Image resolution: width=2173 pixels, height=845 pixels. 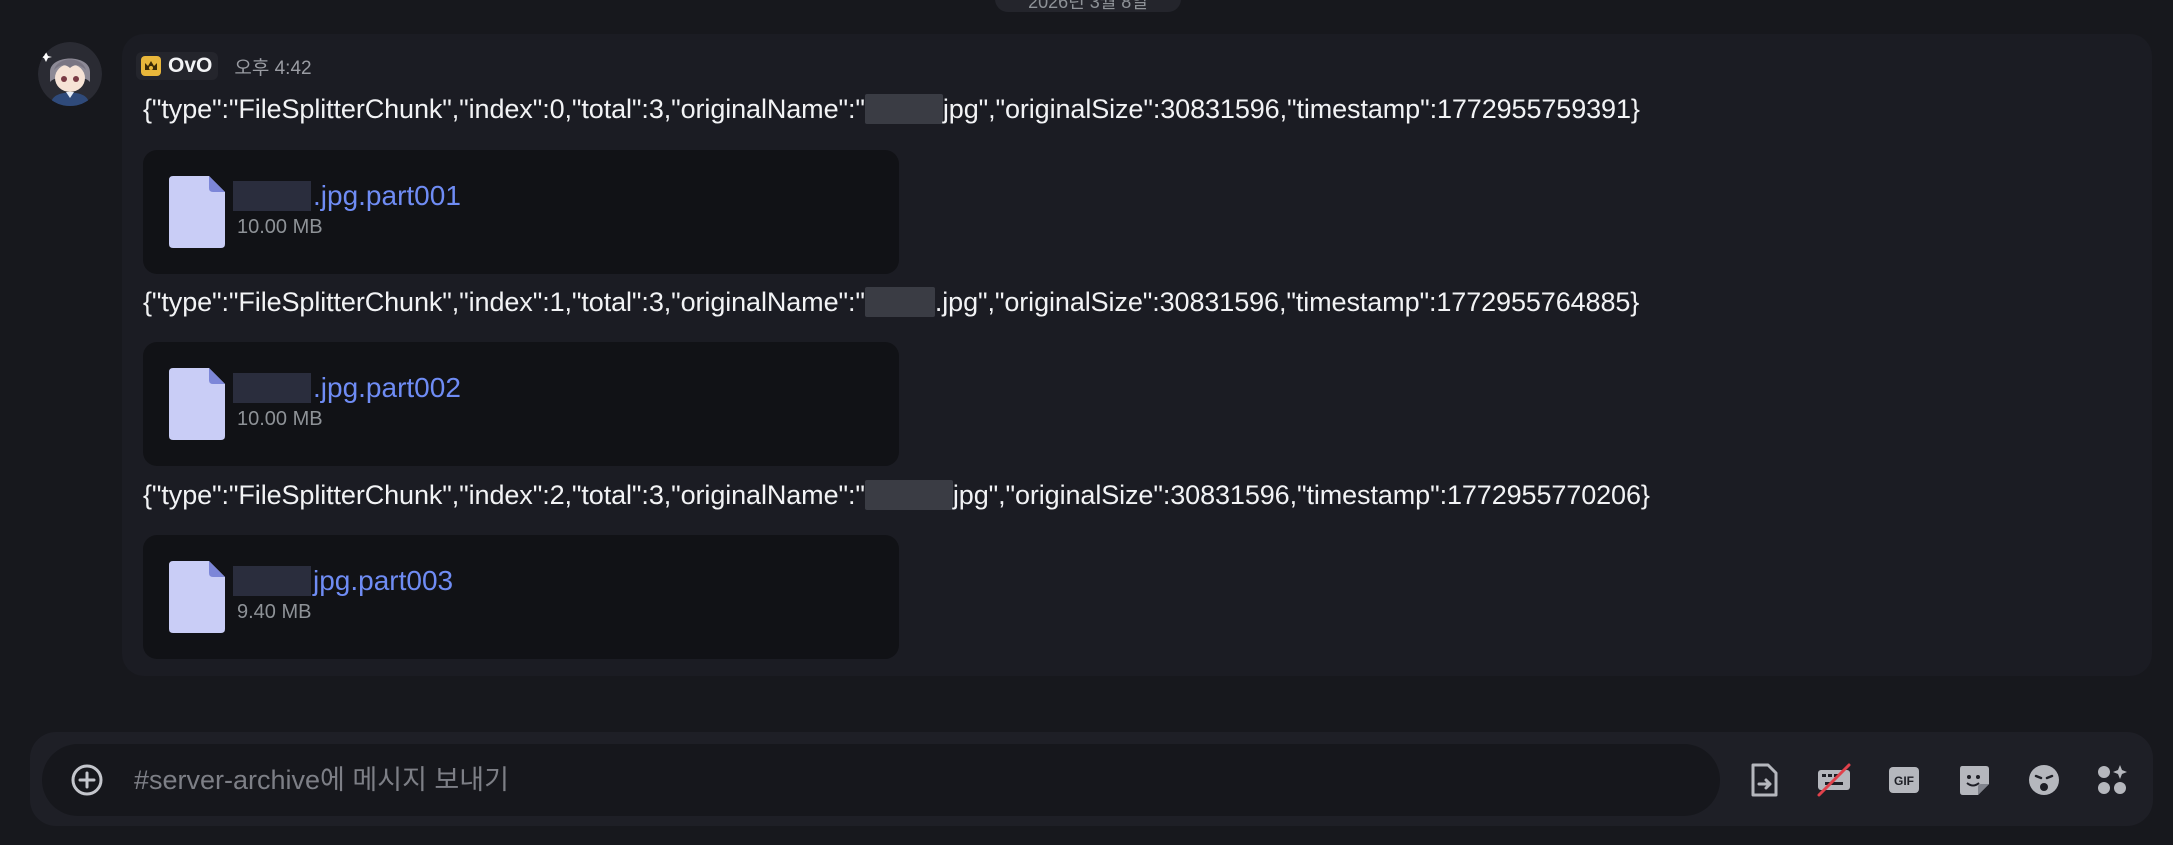 I want to click on file-download-link: jpg.part003, so click(x=343, y=581).